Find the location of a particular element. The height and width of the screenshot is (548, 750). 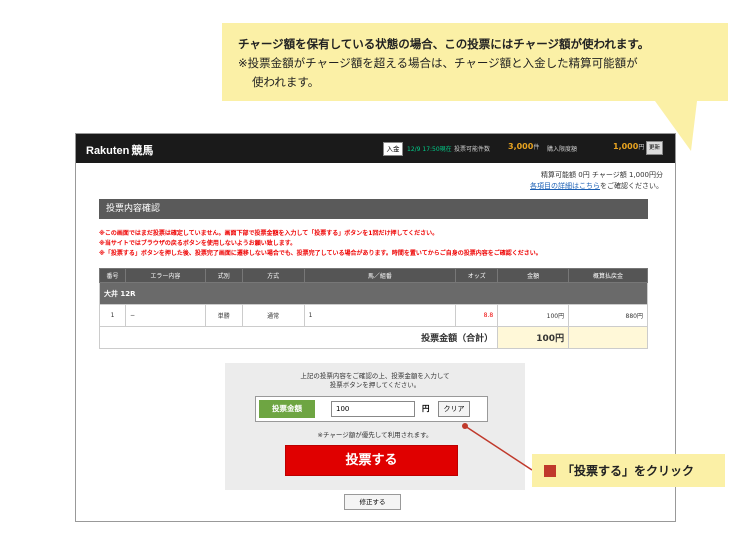

click-instruction-text: 「投票する」をクリック is located at coordinates (628, 471).